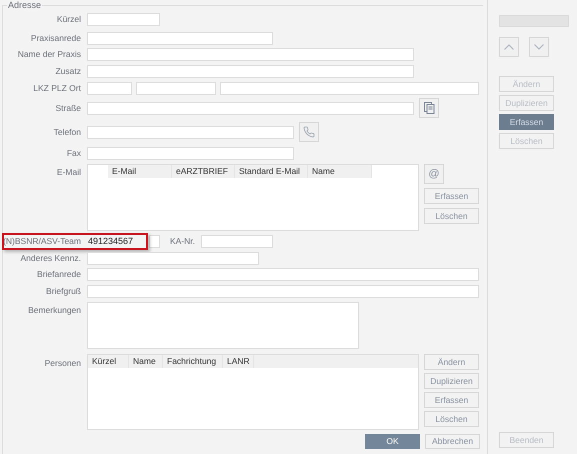 This screenshot has height=454, width=577. Describe the element at coordinates (140, 171) in the screenshot. I see `column-header: E-Mail` at that location.